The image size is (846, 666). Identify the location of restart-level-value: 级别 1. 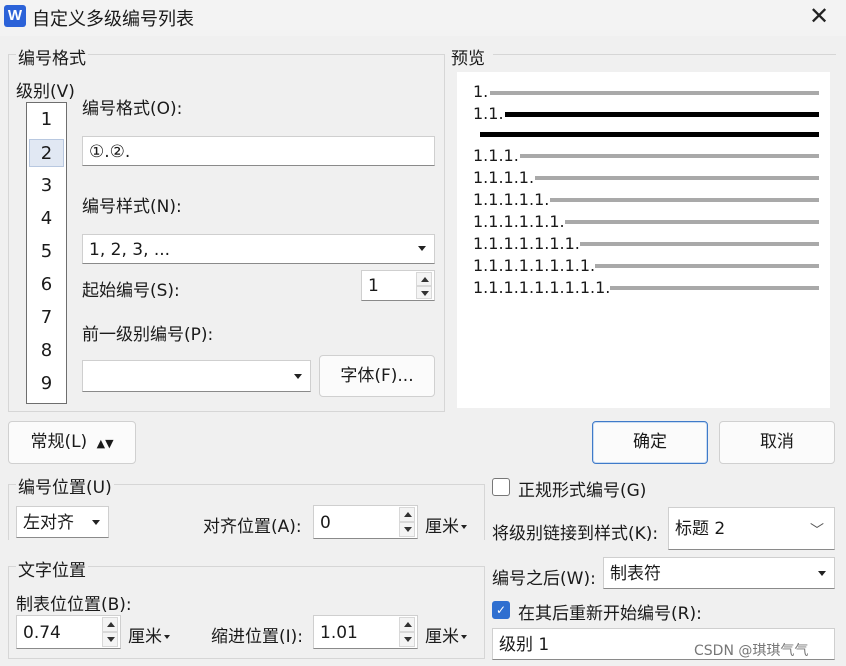
(524, 645).